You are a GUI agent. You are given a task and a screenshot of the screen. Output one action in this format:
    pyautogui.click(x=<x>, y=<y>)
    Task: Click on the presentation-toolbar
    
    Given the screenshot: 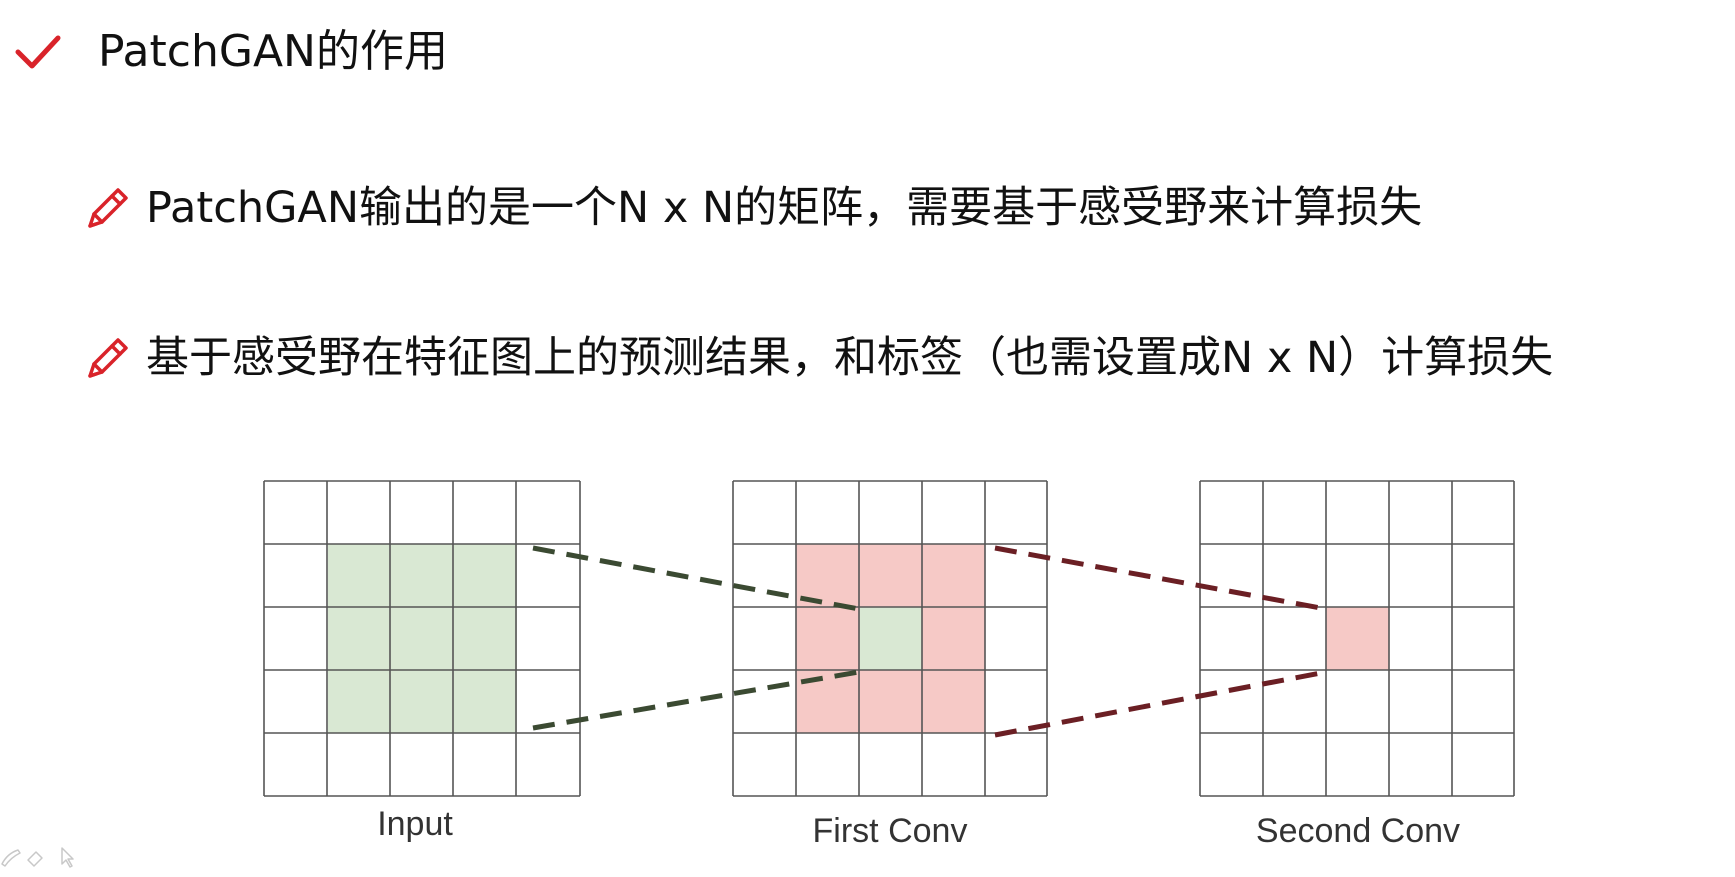 What is the action you would take?
    pyautogui.click(x=40, y=857)
    